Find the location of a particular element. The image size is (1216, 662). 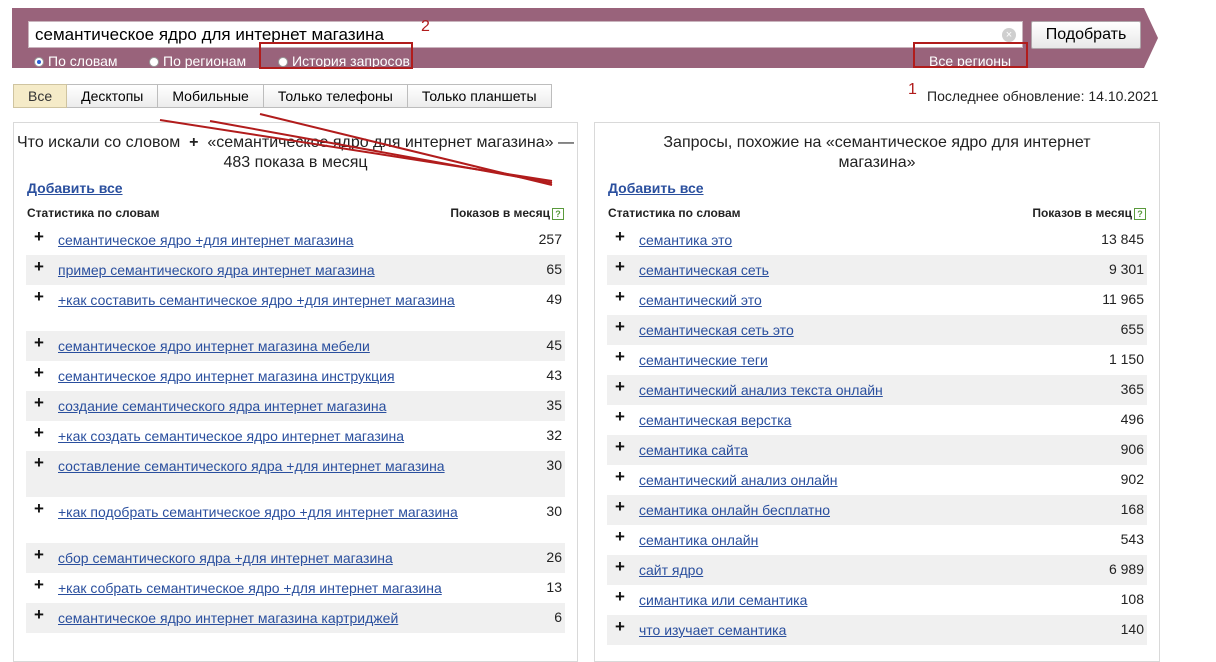

annotation-lines is located at coordinates (356, 149).